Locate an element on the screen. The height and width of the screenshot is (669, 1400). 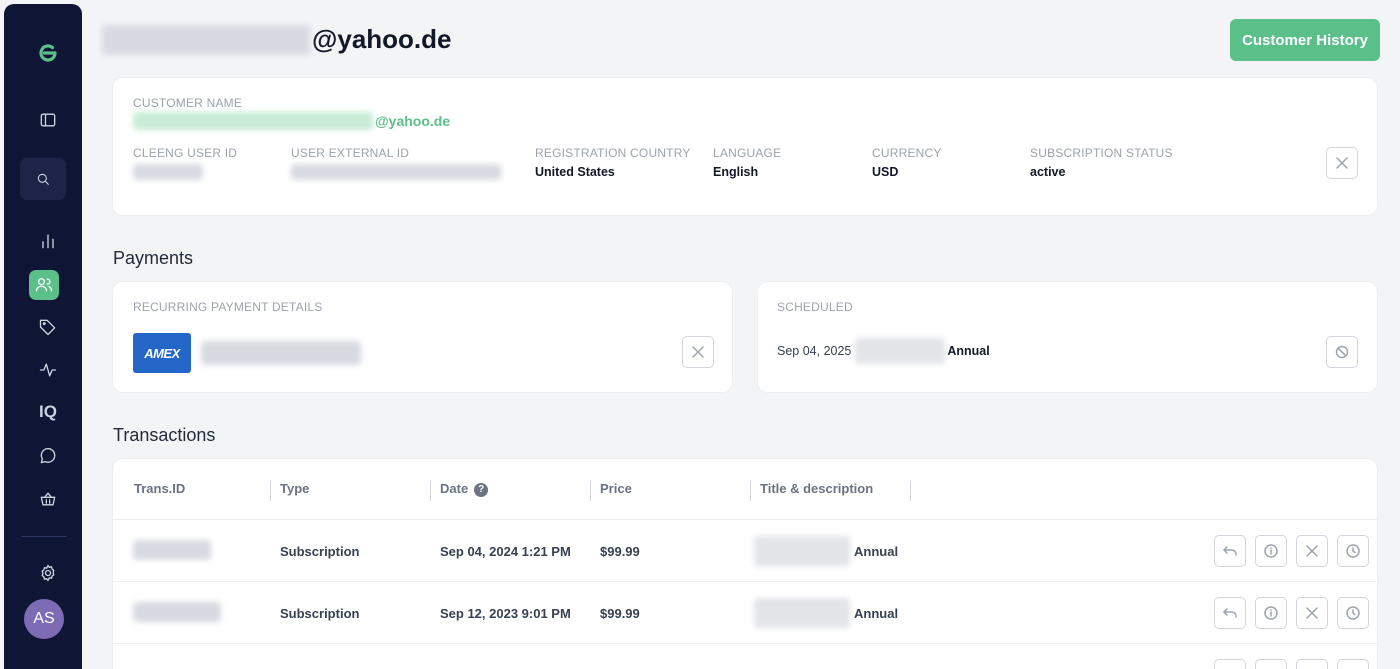
analytics-icon is located at coordinates (48, 241).